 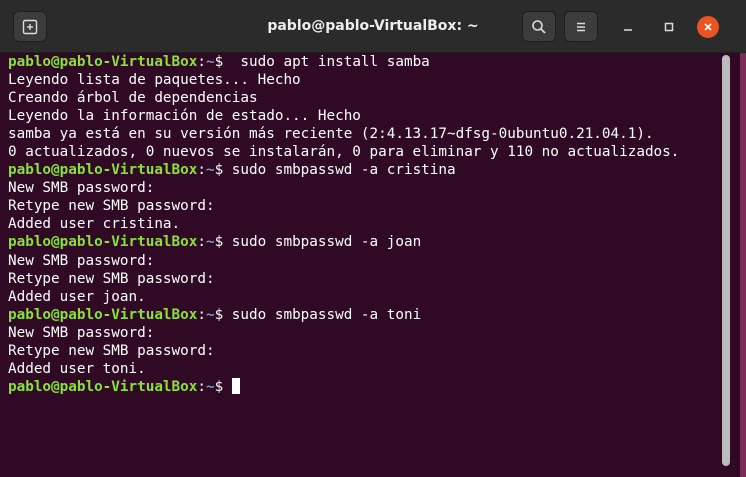 What do you see at coordinates (326, 62) in the screenshot?
I see `command-text: sudo apt install samba` at bounding box center [326, 62].